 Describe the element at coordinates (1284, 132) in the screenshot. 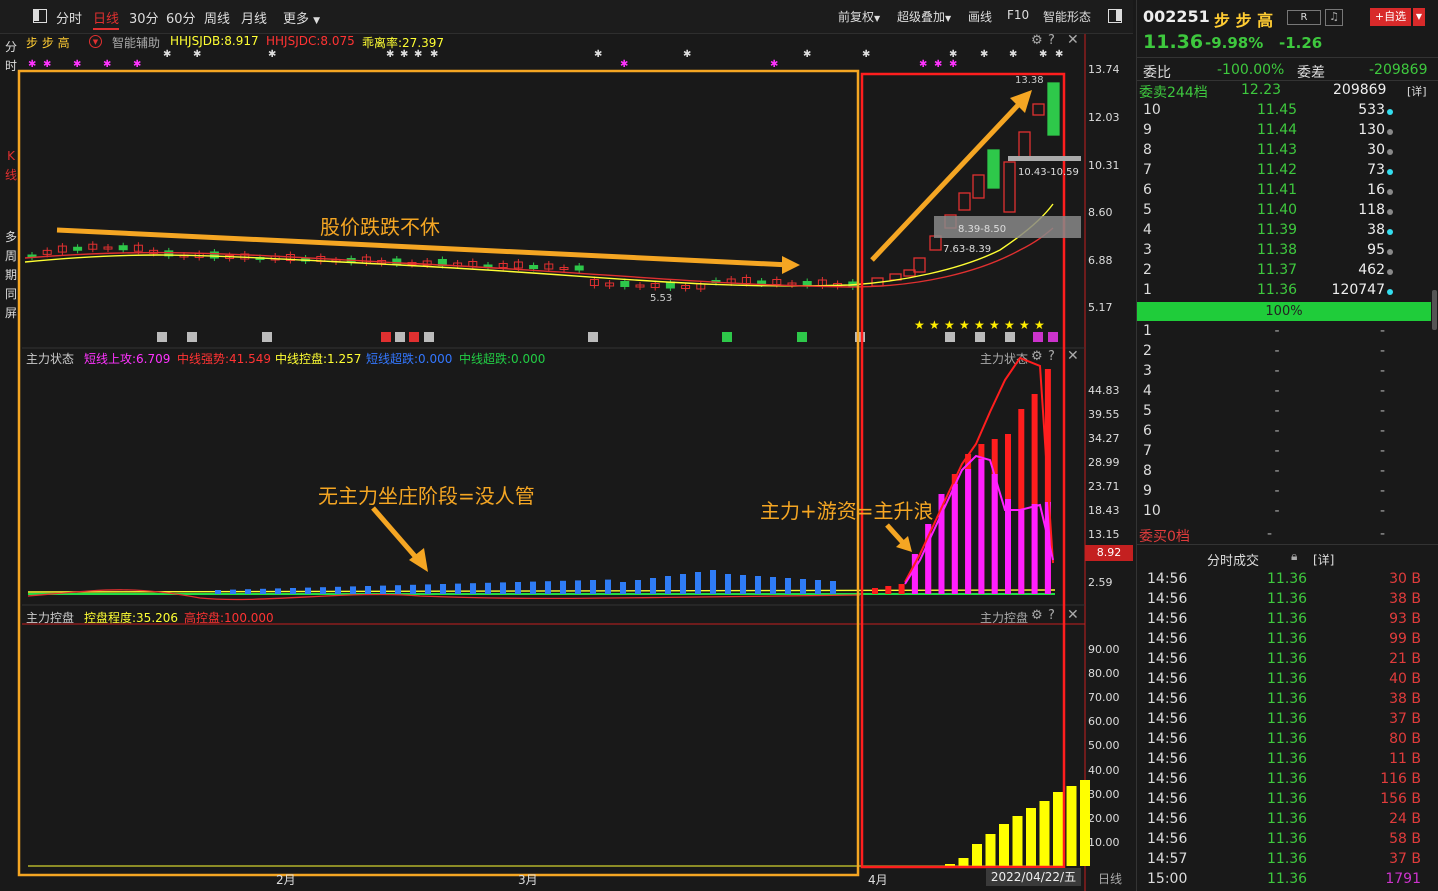

I see `sell-level-row: 9 11.44 130` at that location.